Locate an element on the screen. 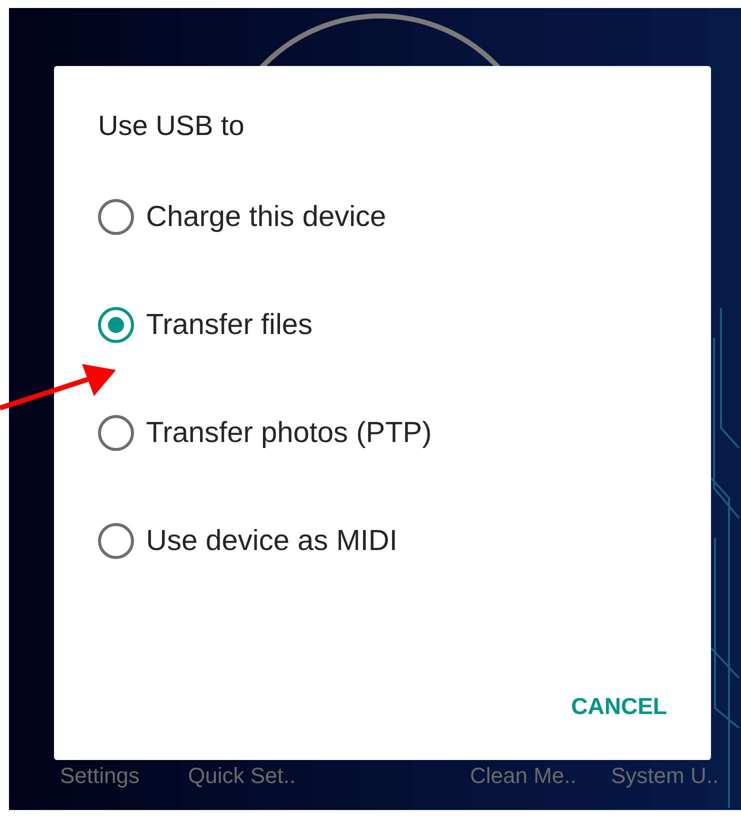  radio-option: Transfer files is located at coordinates (404, 325).